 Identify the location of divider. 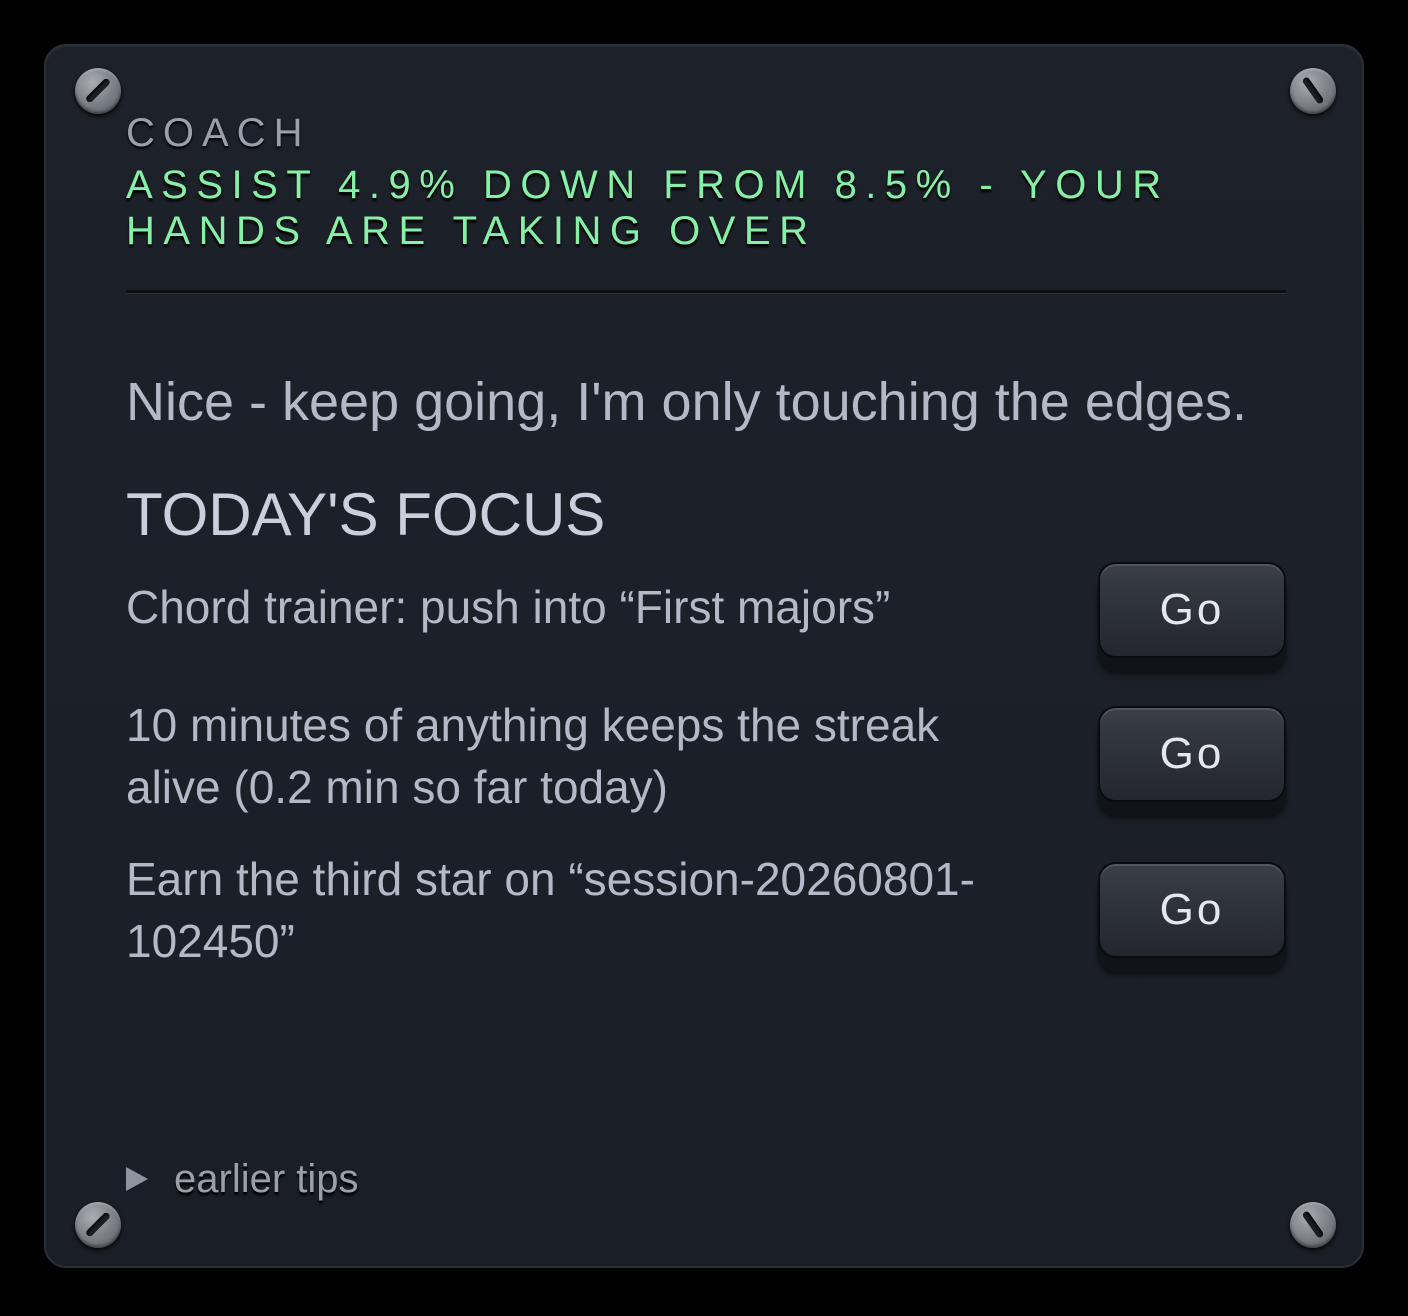
(706, 292).